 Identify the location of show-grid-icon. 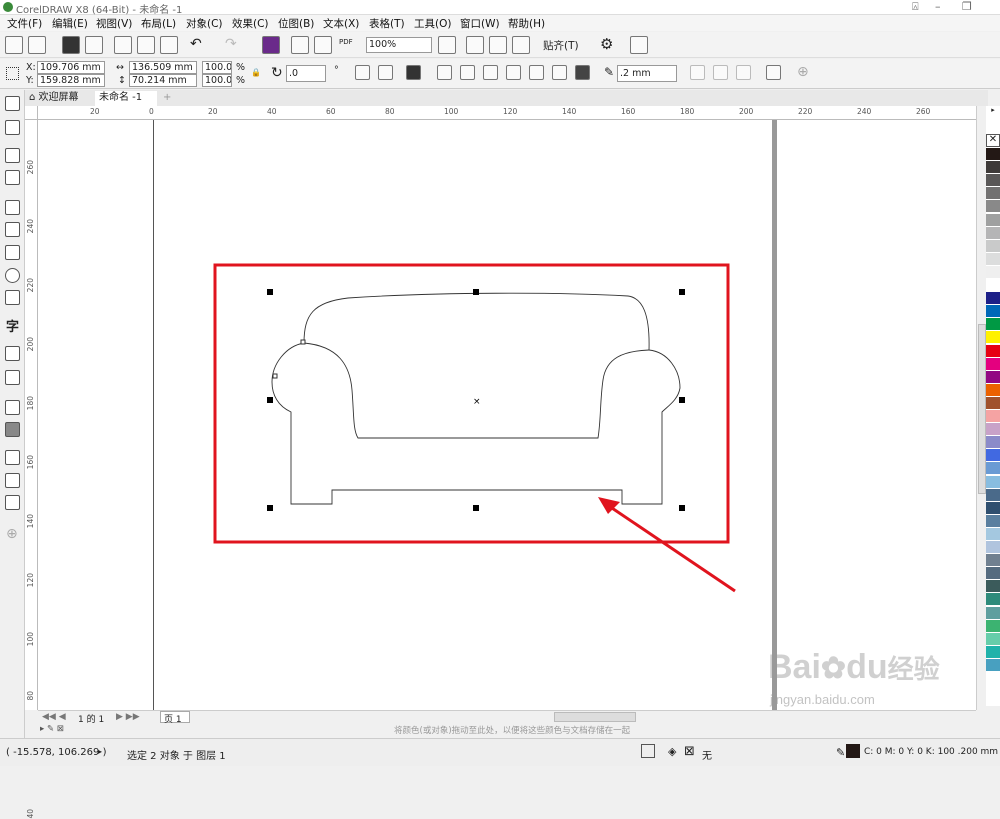
(498, 45).